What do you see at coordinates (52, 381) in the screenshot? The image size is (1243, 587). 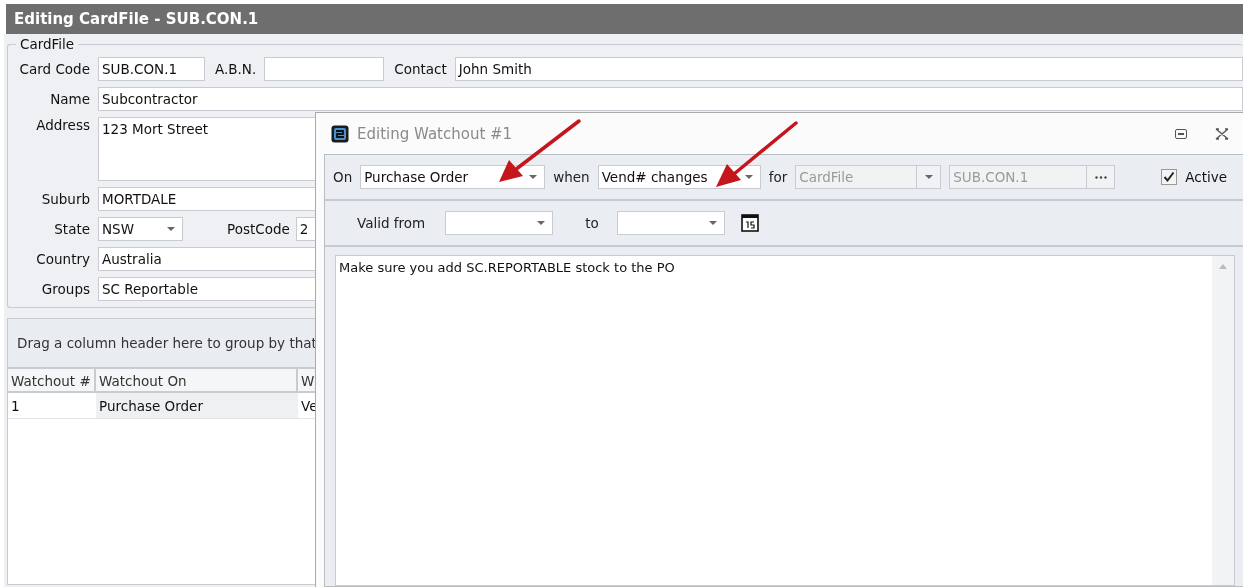 I see `column-header: Watchout #` at bounding box center [52, 381].